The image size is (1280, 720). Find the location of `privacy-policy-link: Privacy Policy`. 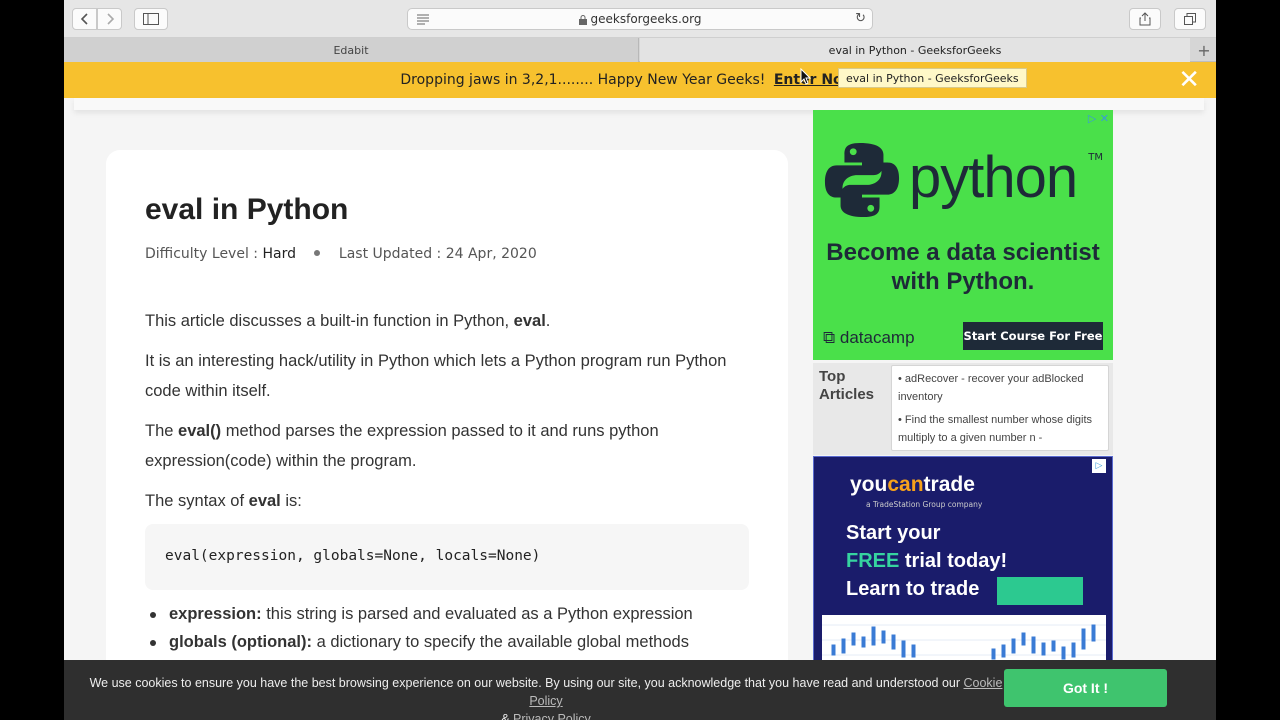

privacy-policy-link: Privacy Policy is located at coordinates (552, 716).